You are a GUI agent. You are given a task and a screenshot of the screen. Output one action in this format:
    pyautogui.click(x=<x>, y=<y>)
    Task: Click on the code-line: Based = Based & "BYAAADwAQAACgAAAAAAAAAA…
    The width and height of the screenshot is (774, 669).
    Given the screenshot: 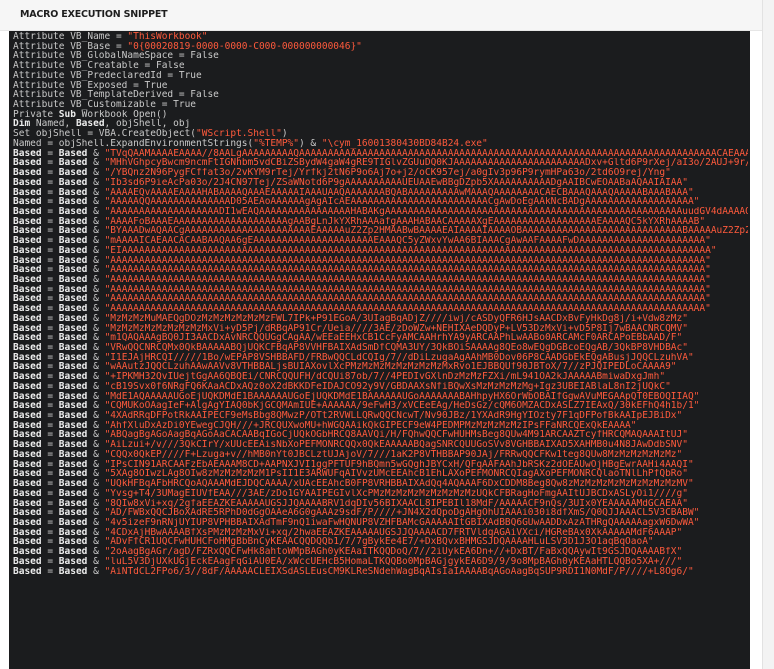 What is the action you would take?
    pyautogui.click(x=380, y=231)
    